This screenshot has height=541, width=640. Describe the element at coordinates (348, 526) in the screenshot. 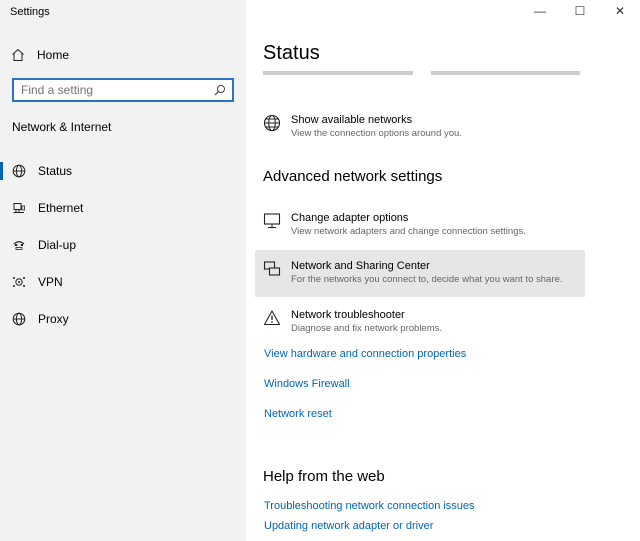

I see `updating-driver-link: Updating network adapter or driver` at that location.